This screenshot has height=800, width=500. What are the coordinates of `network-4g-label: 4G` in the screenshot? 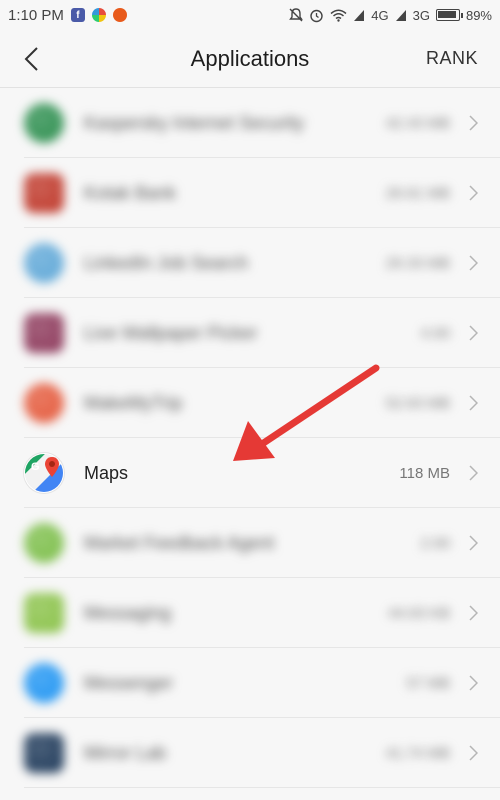 It's located at (380, 15).